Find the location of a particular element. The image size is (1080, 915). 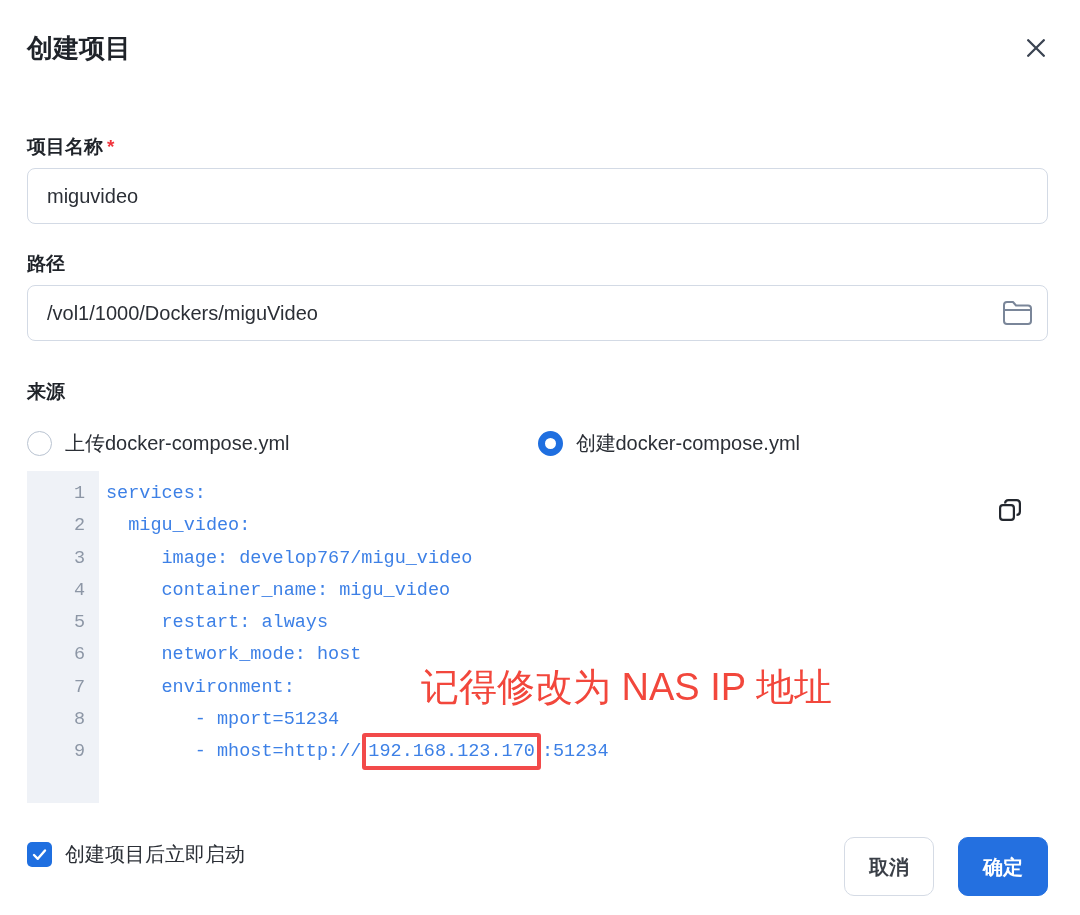

code-text: - mhost=http:// is located at coordinates (277, 752).